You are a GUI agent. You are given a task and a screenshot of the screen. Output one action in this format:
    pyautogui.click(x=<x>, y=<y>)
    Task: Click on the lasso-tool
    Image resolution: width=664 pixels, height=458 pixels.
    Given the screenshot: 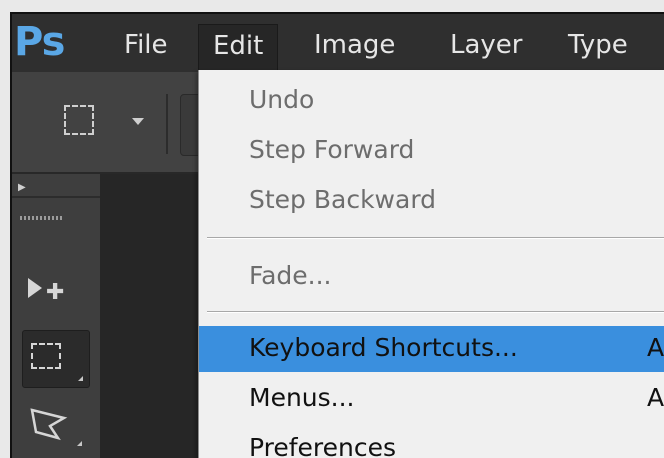 What is the action you would take?
    pyautogui.click(x=55, y=424)
    